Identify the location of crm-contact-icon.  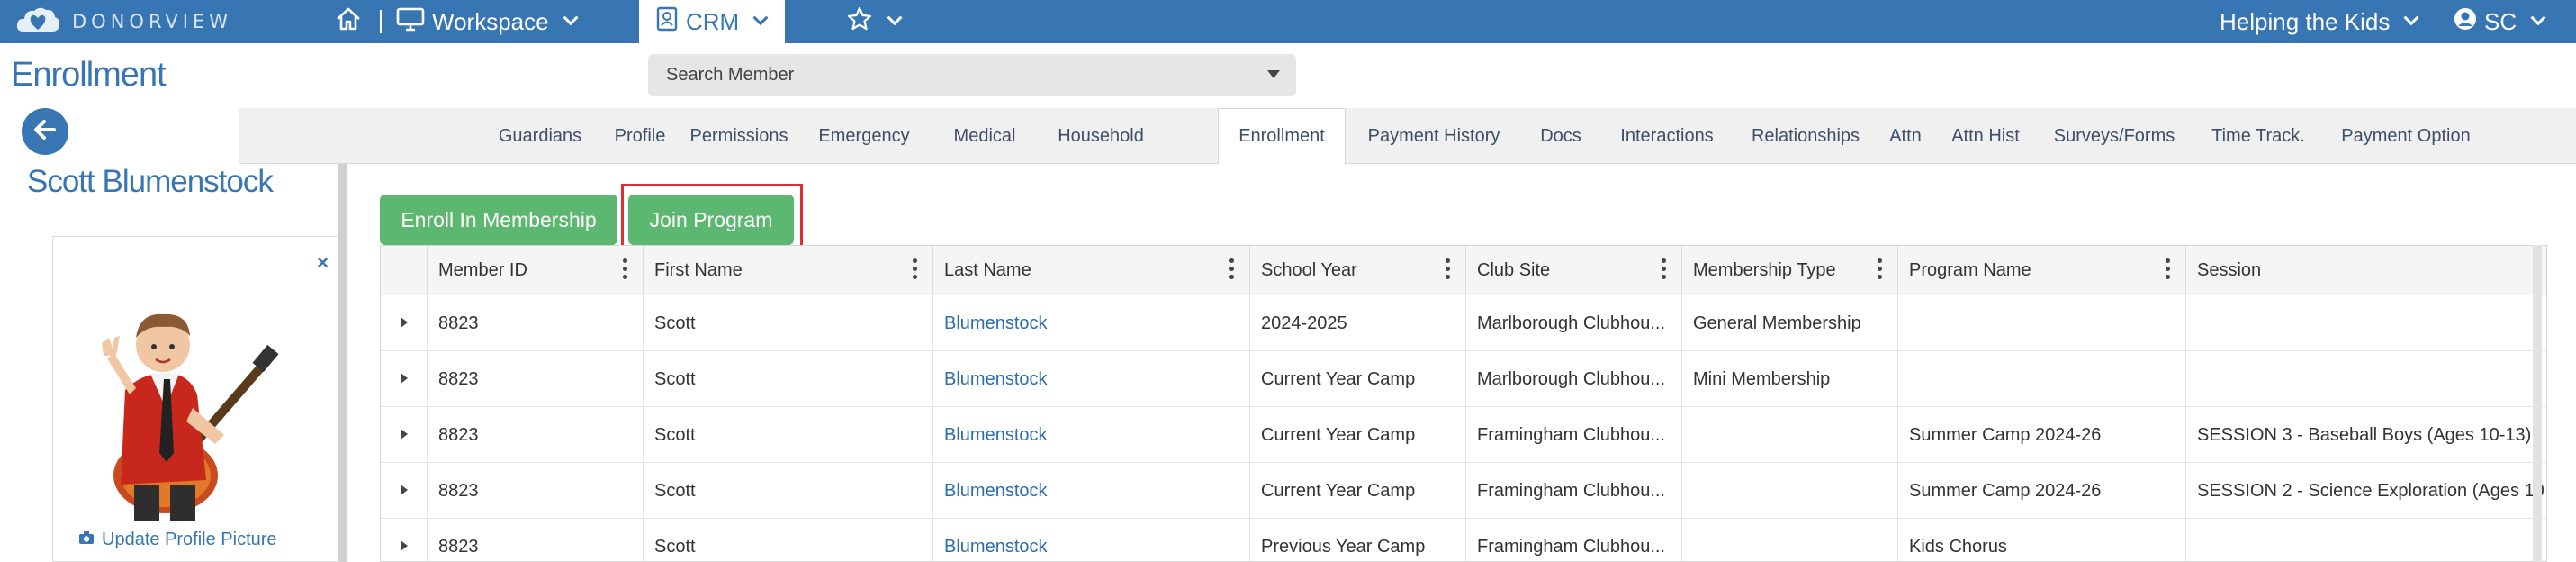
(667, 22).